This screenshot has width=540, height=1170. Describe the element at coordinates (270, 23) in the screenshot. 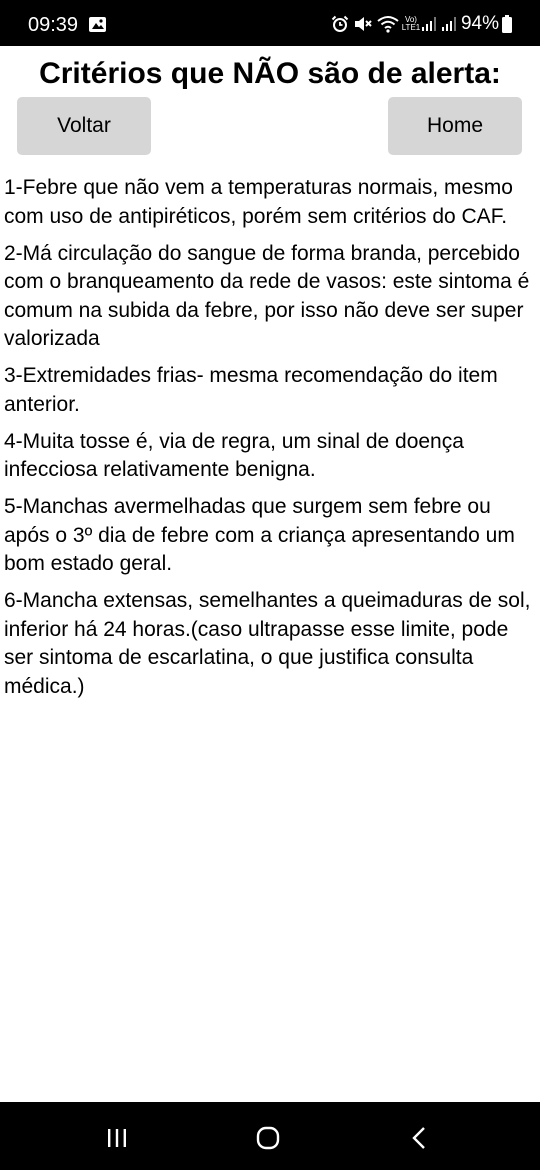

I see `status-bar: 09:39 Vo) LTE1 94%` at that location.